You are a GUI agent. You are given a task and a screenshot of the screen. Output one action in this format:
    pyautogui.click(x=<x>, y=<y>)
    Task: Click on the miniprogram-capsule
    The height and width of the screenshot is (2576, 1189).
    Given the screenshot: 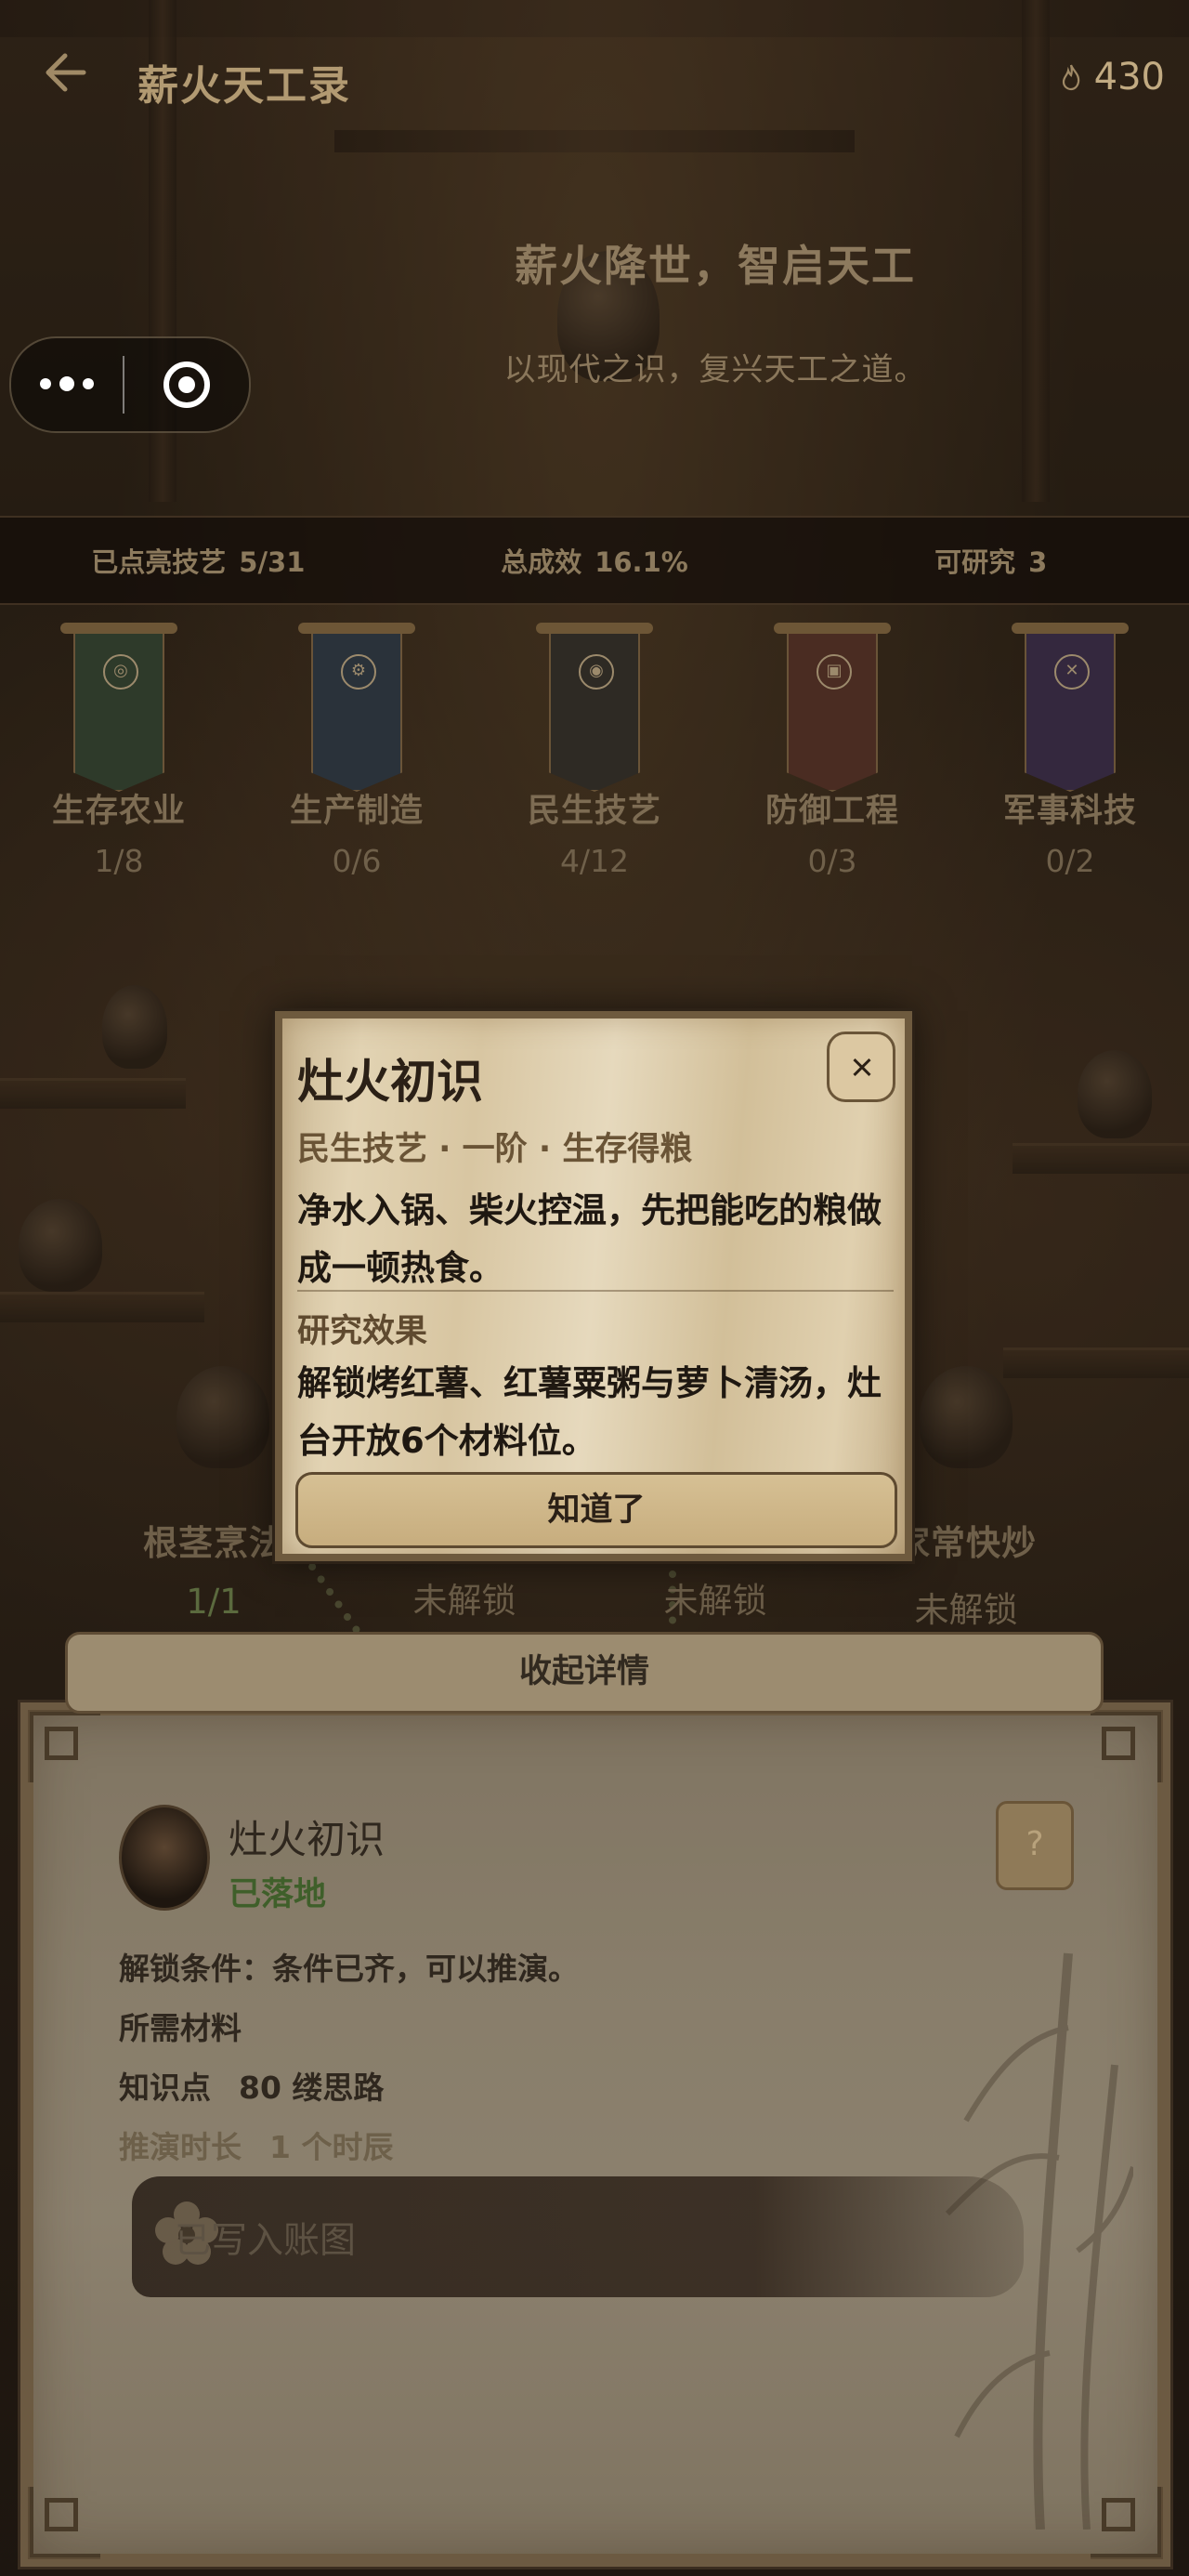 What is the action you would take?
    pyautogui.click(x=130, y=384)
    